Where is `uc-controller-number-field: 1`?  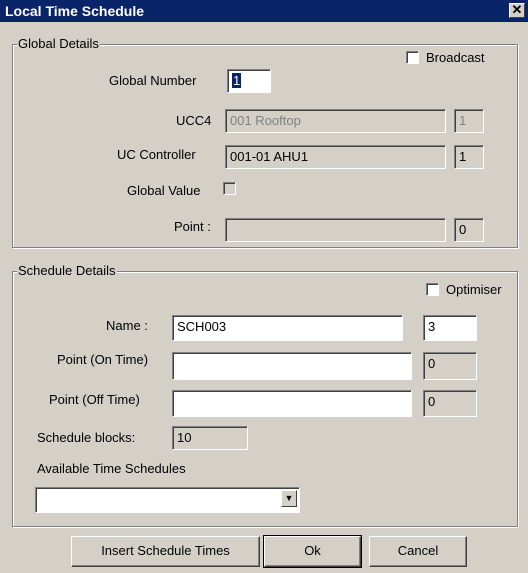 uc-controller-number-field: 1 is located at coordinates (469, 157).